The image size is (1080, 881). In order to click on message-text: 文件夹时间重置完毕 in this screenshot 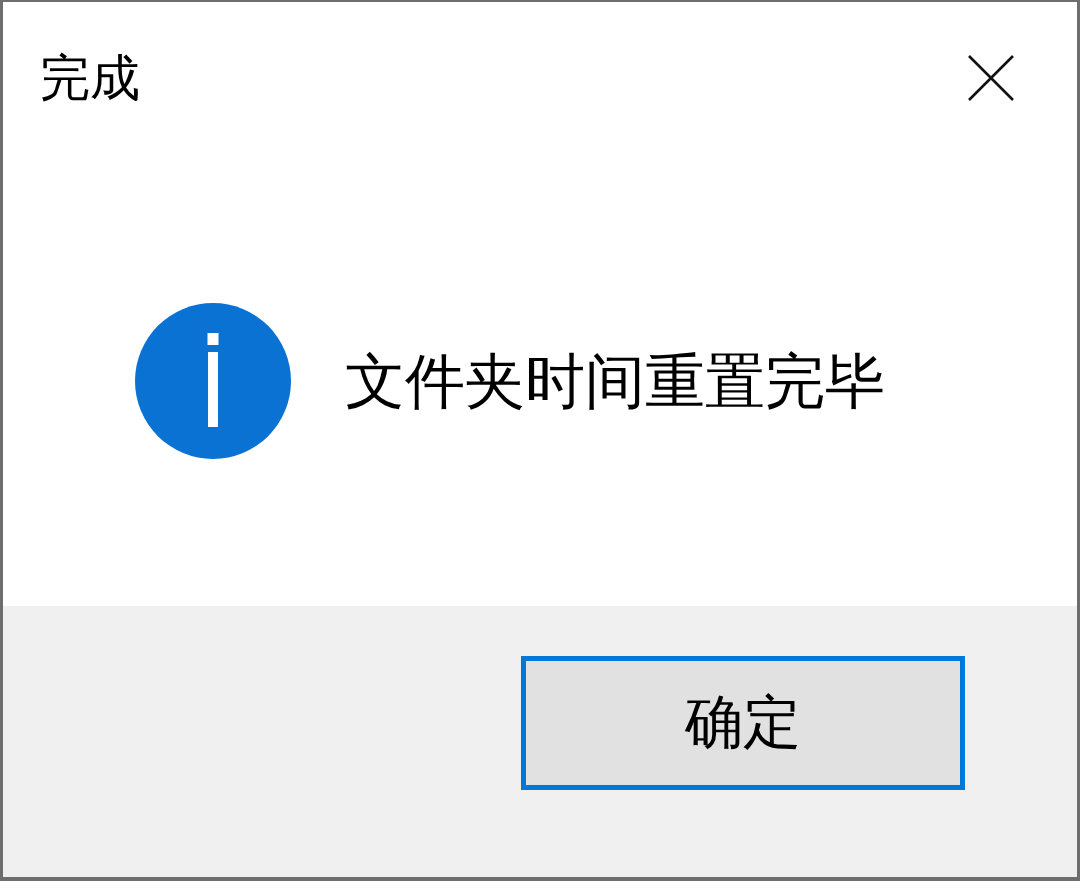, I will do `click(615, 381)`.